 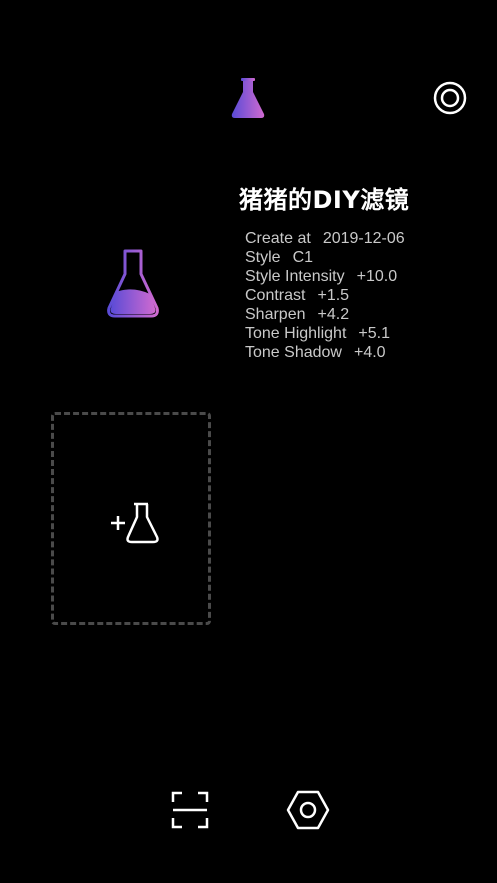 I want to click on settings-button, so click(x=450, y=98).